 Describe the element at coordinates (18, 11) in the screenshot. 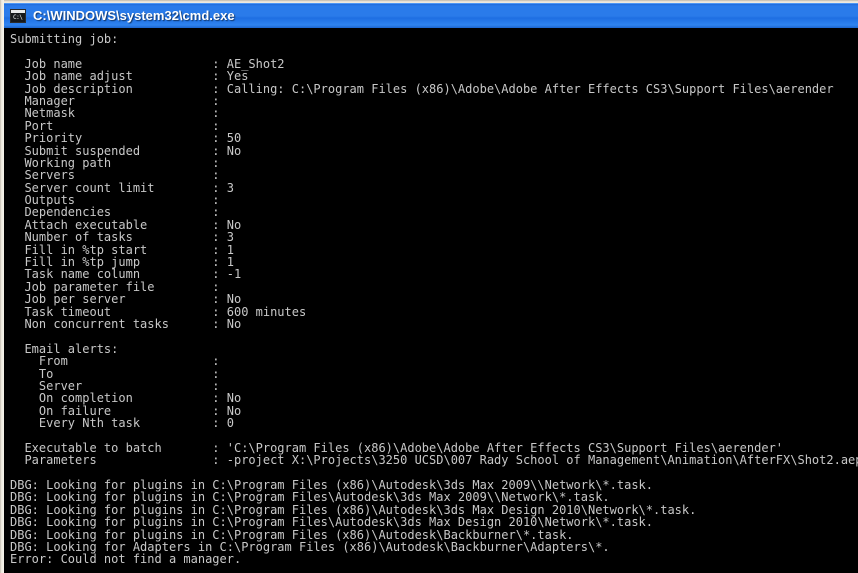

I see `cmd-icon-titlebar-strip` at that location.